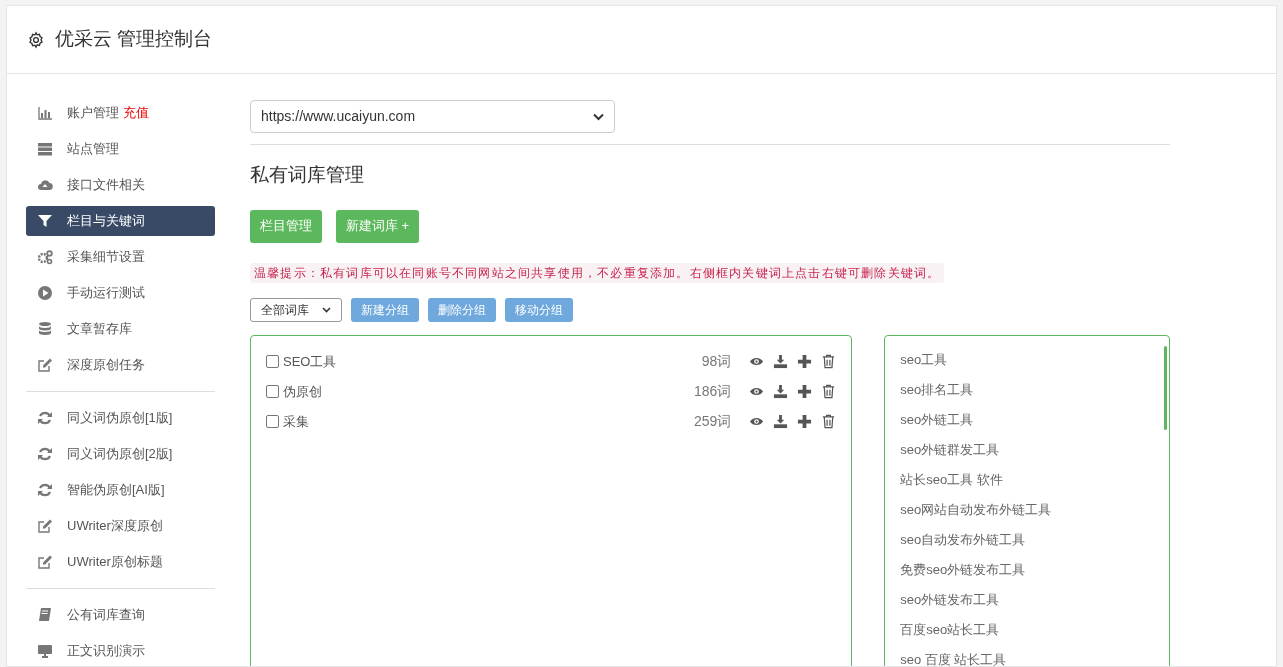  I want to click on word-count: 186词, so click(712, 391).